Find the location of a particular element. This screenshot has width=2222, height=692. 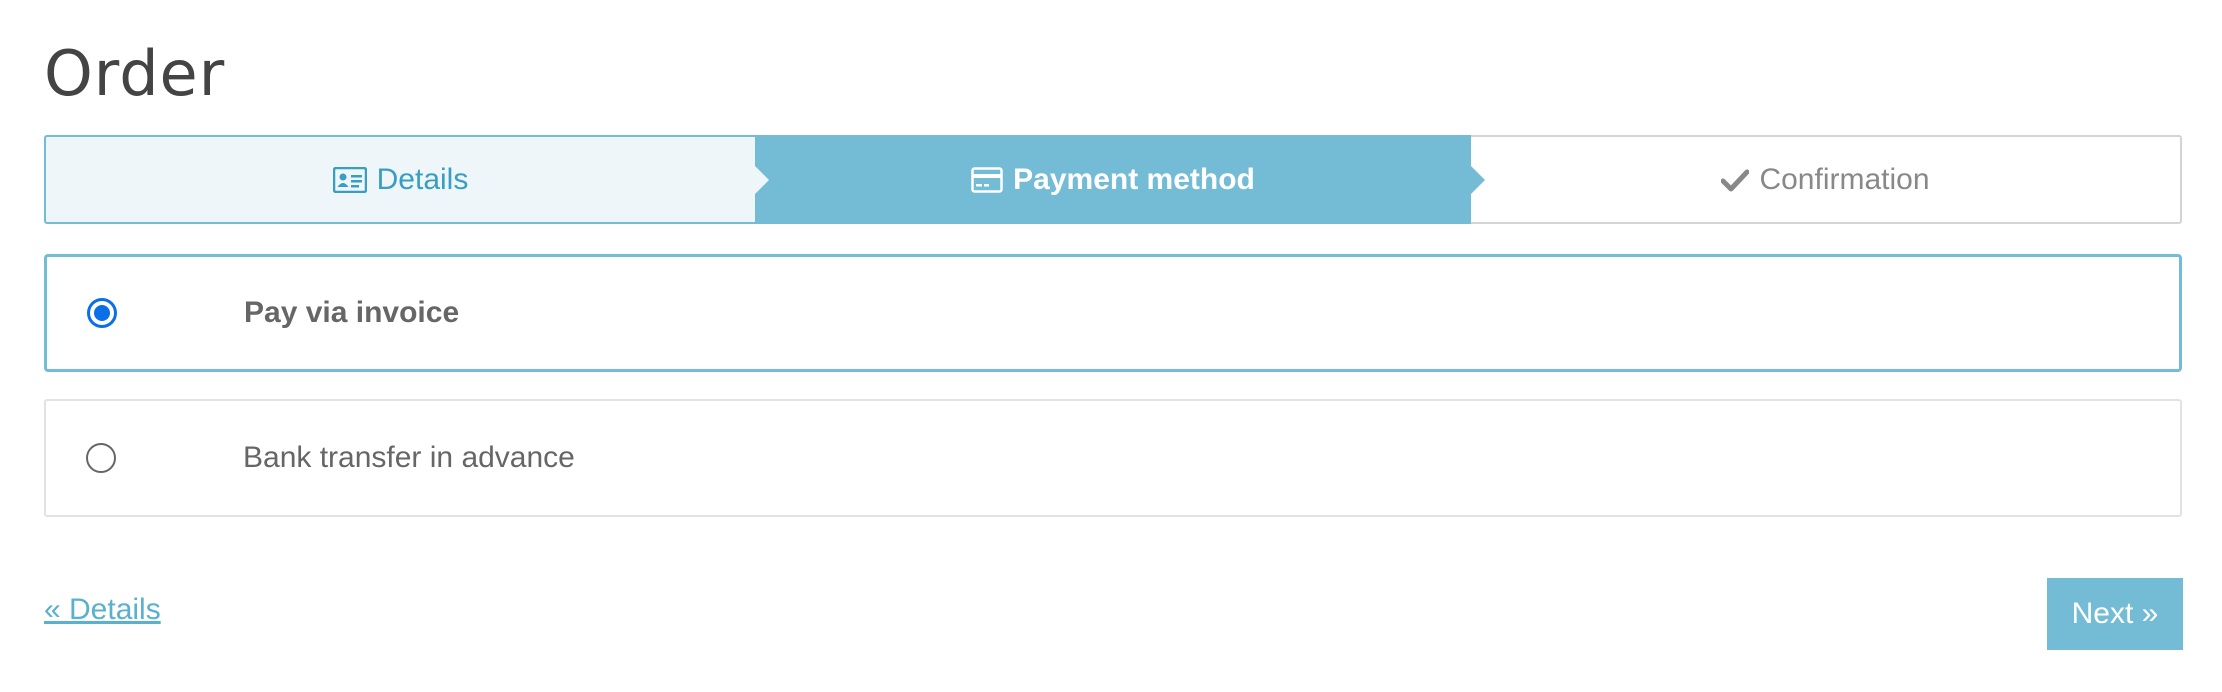

page-title: Order is located at coordinates (135, 73).